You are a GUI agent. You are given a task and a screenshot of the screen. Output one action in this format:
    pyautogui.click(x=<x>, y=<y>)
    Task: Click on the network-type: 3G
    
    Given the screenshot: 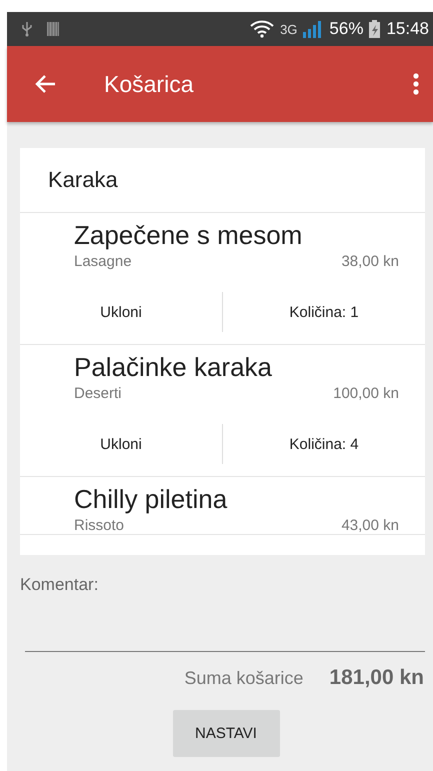 What is the action you would take?
    pyautogui.click(x=289, y=29)
    